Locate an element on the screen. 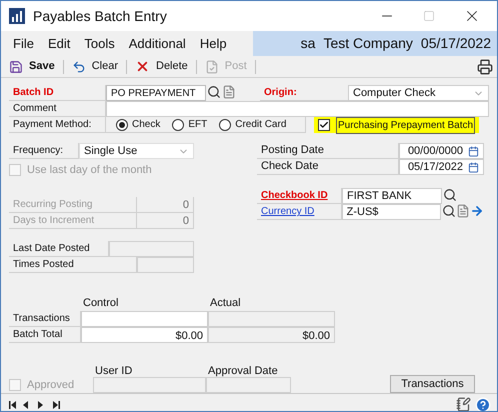  radio-option: Credit Card is located at coordinates (252, 124).